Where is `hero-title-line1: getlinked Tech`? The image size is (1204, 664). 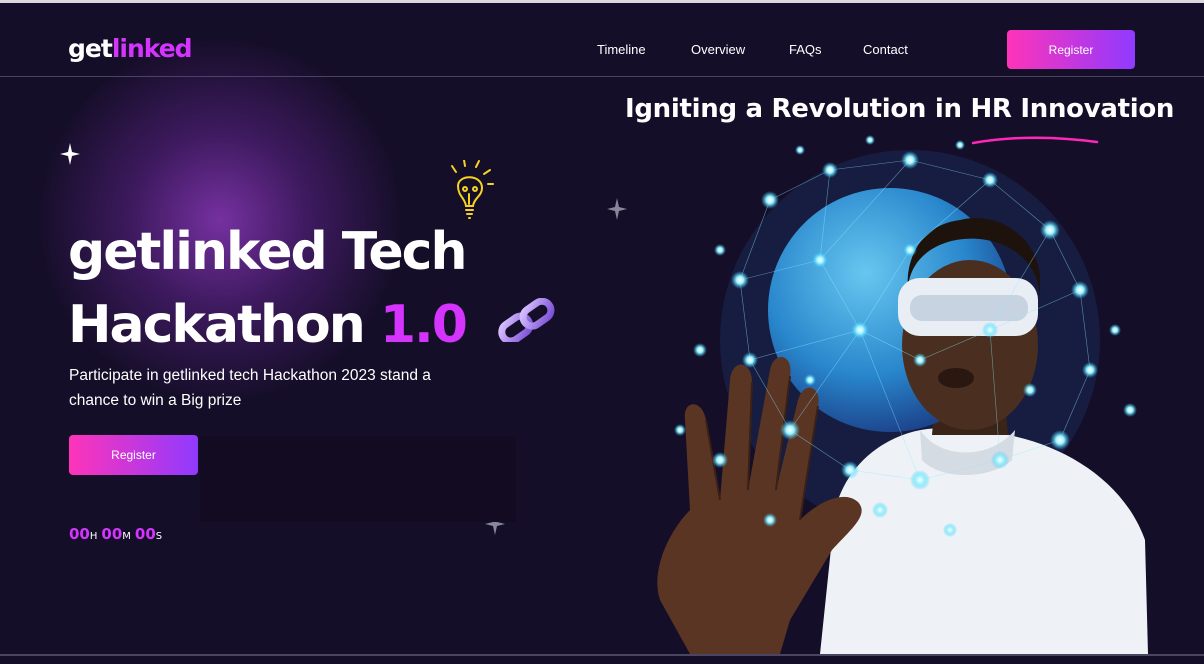 hero-title-line1: getlinked Tech is located at coordinates (267, 252).